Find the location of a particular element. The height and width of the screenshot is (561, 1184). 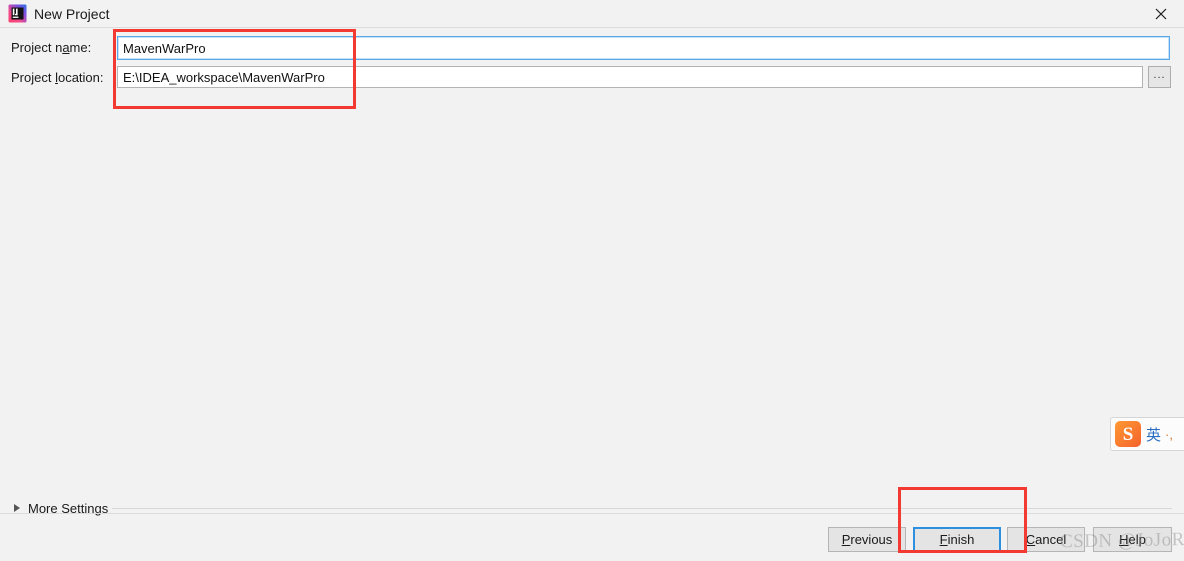

intellij-idea-icon is located at coordinates (17, 13).